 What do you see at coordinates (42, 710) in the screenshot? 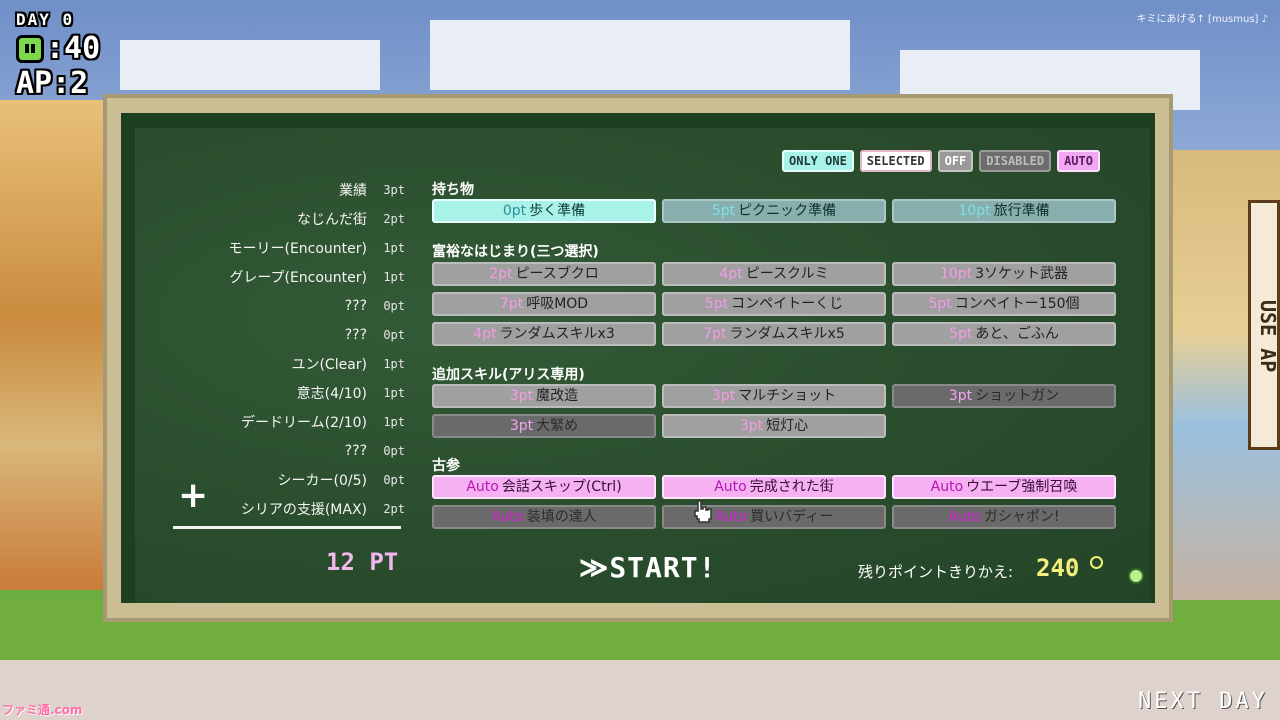
I see `watermark-logo: ファミ通.com` at bounding box center [42, 710].